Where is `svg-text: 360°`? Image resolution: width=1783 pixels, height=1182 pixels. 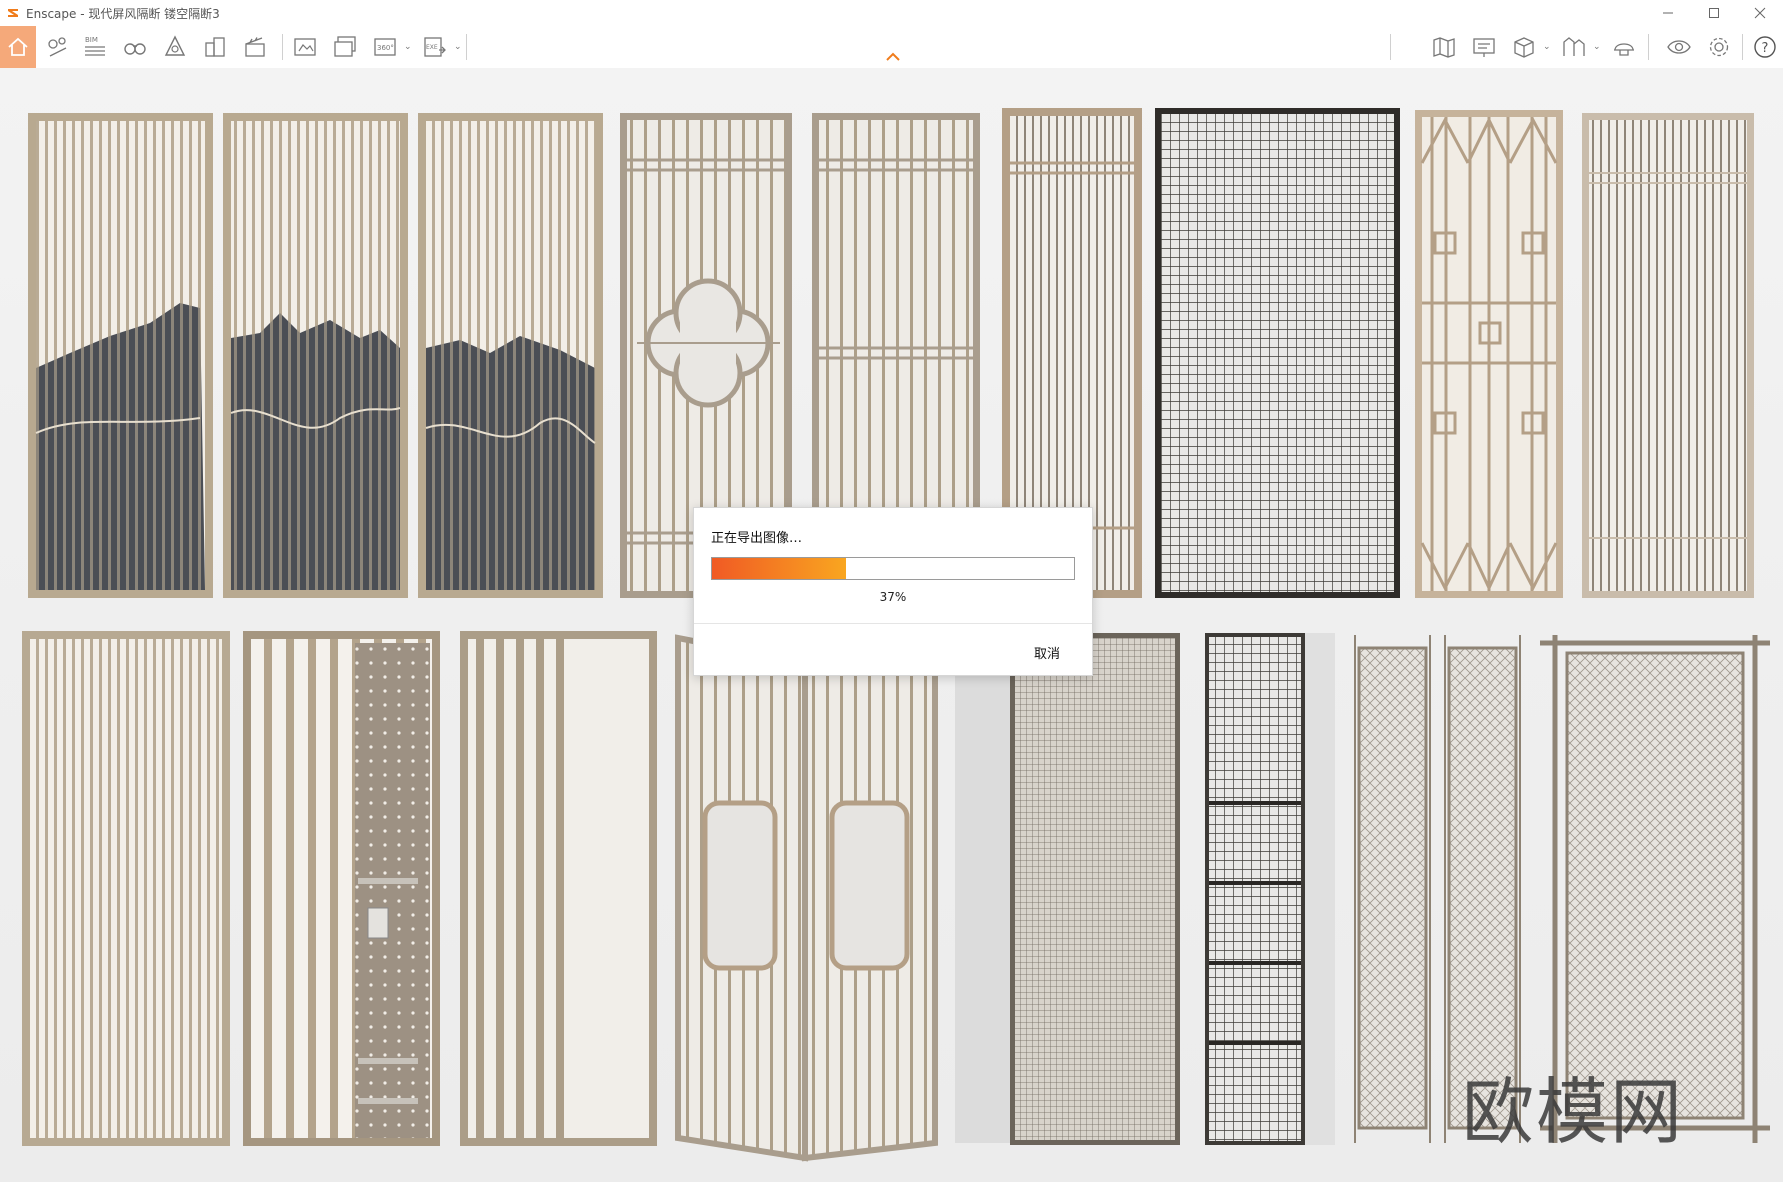
svg-text: 360° is located at coordinates (385, 48).